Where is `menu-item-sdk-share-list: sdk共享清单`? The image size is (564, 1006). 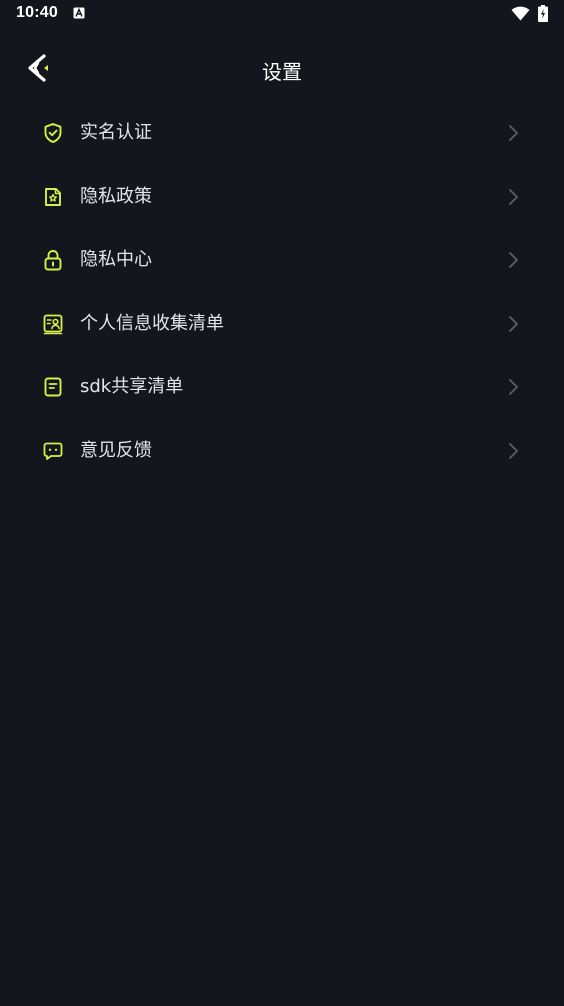 menu-item-sdk-share-list: sdk共享清单 is located at coordinates (282, 387).